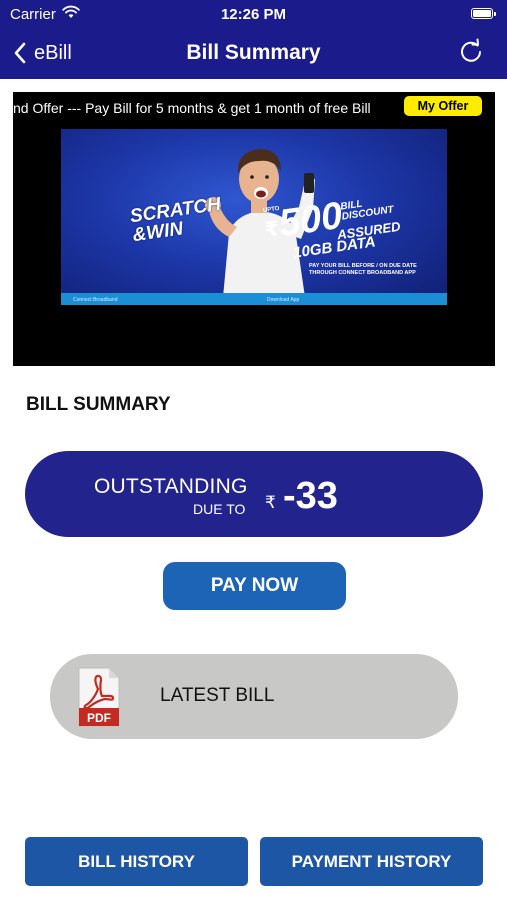  I want to click on pdf-file-icon: PDF, so click(99, 697).